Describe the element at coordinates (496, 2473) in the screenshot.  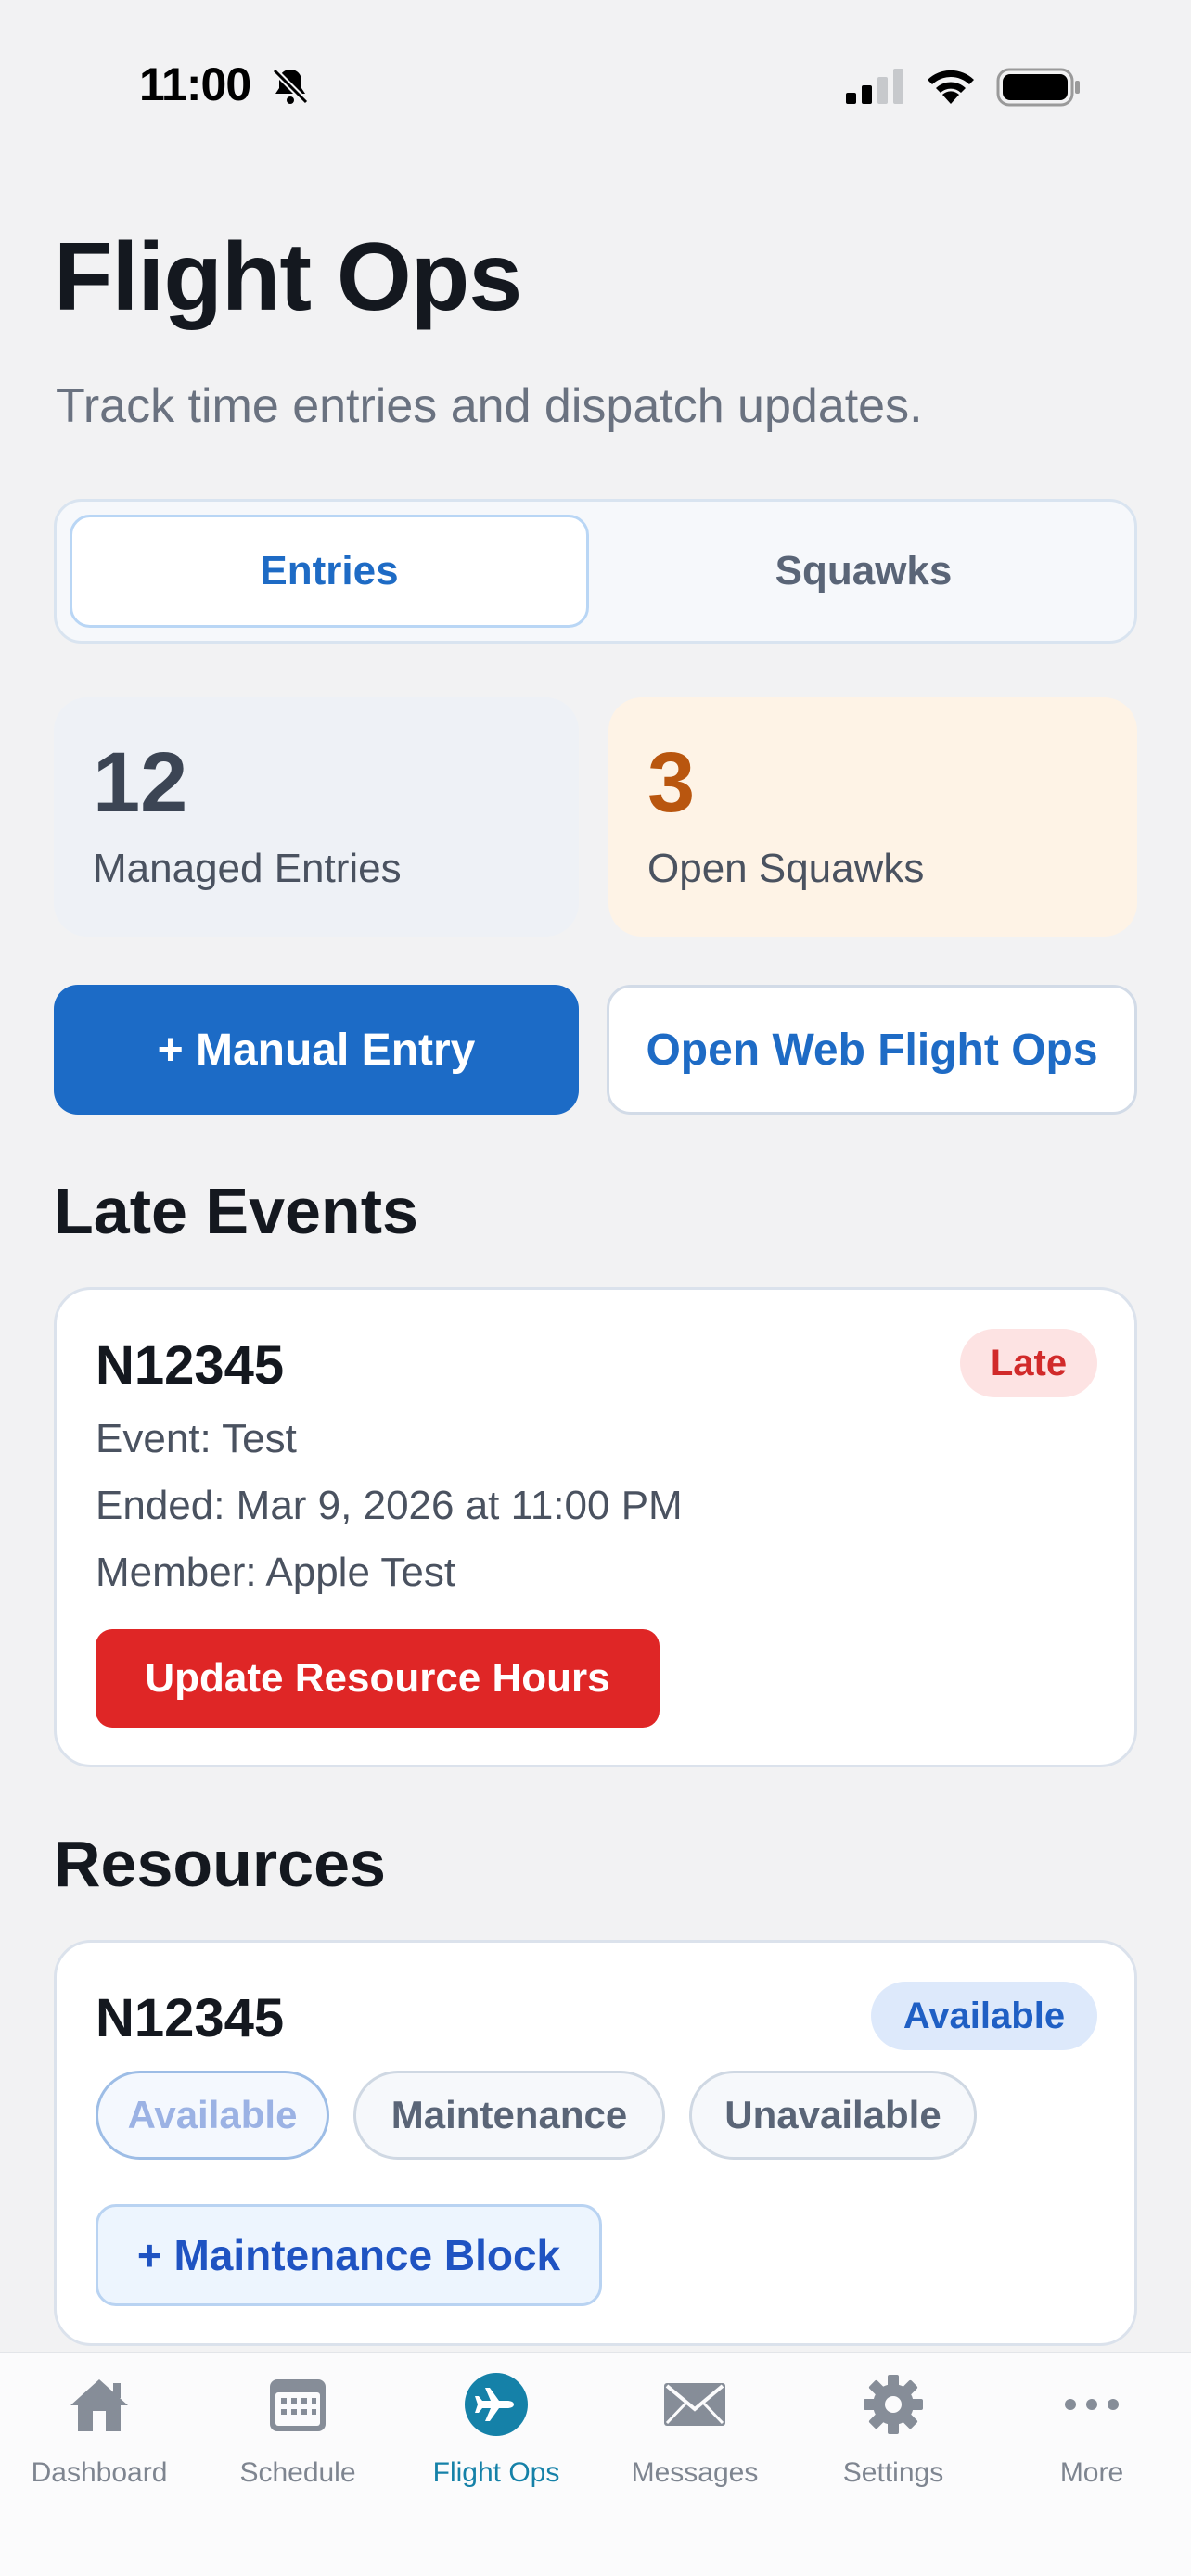
I see `tab-label: Flight Ops` at that location.